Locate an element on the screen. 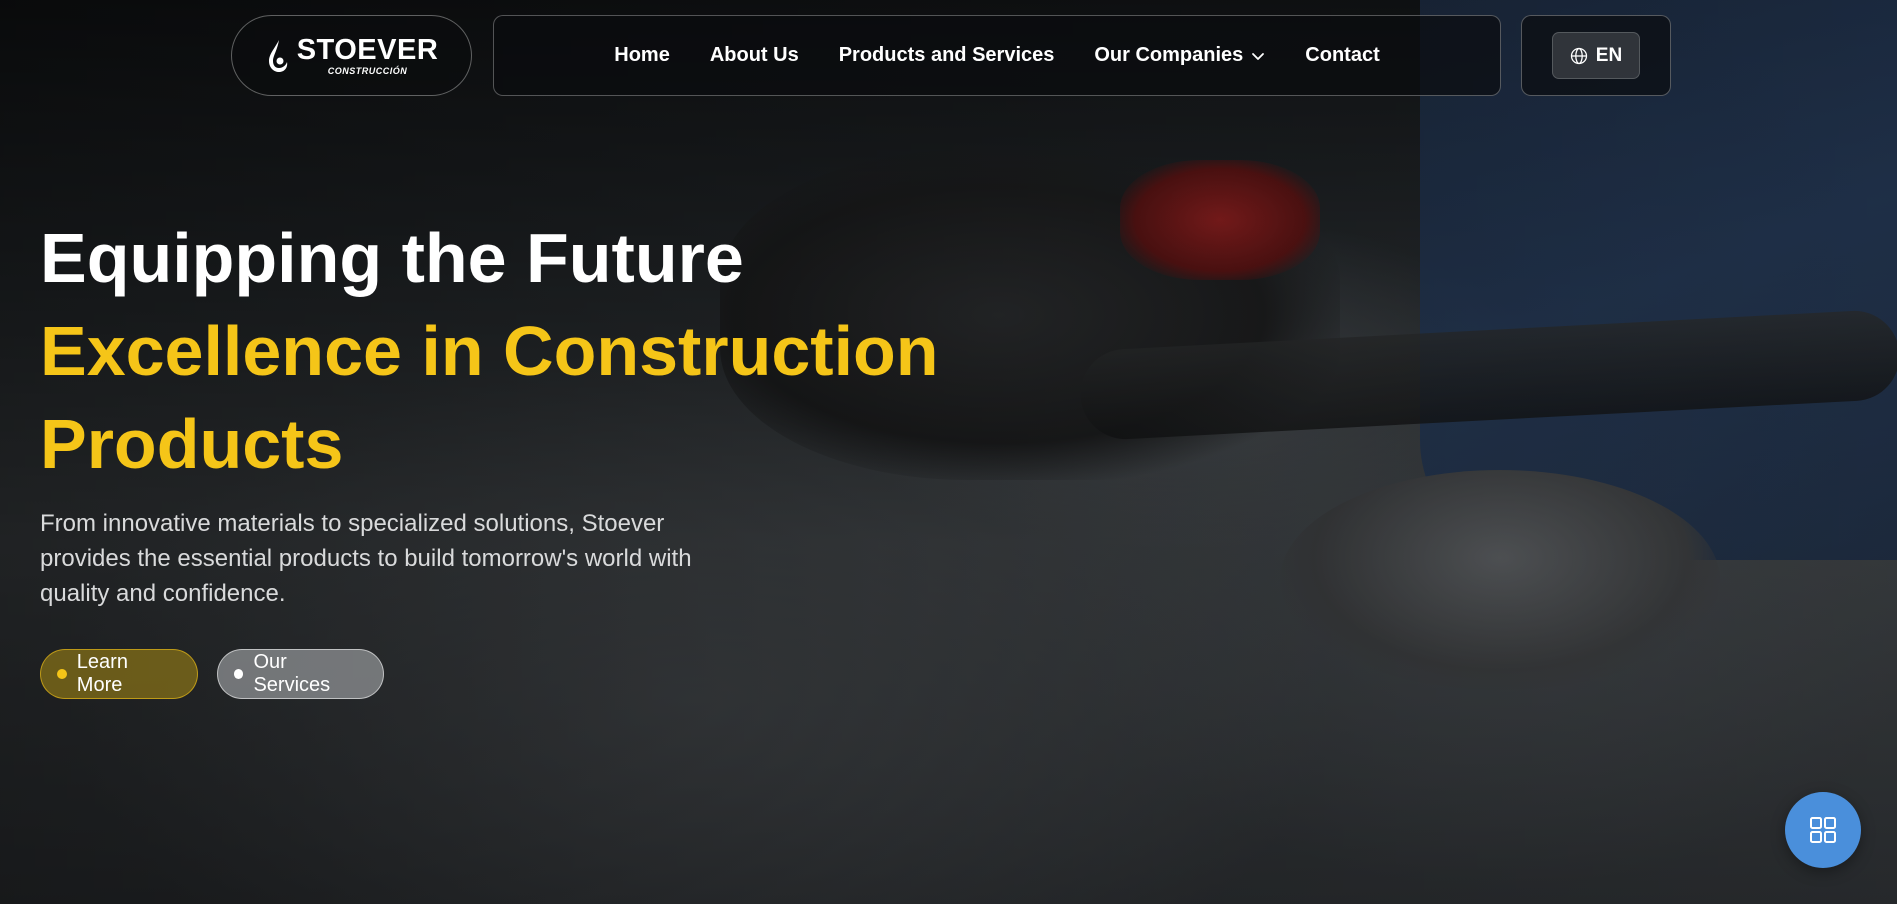 The height and width of the screenshot is (904, 1897). floating-menu-button is located at coordinates (1823, 830).